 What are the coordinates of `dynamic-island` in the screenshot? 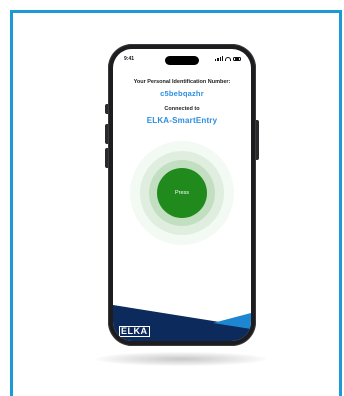 It's located at (182, 60).